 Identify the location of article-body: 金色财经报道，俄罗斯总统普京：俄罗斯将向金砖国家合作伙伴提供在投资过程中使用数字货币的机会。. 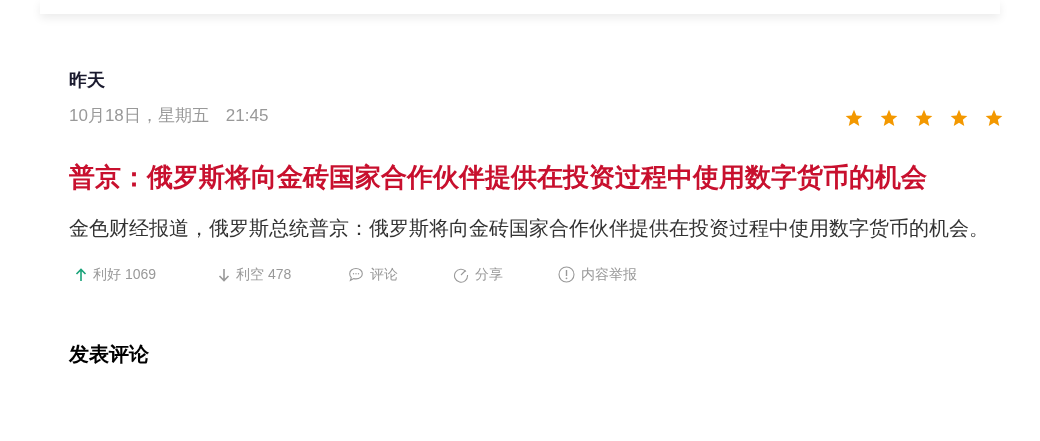
(529, 228).